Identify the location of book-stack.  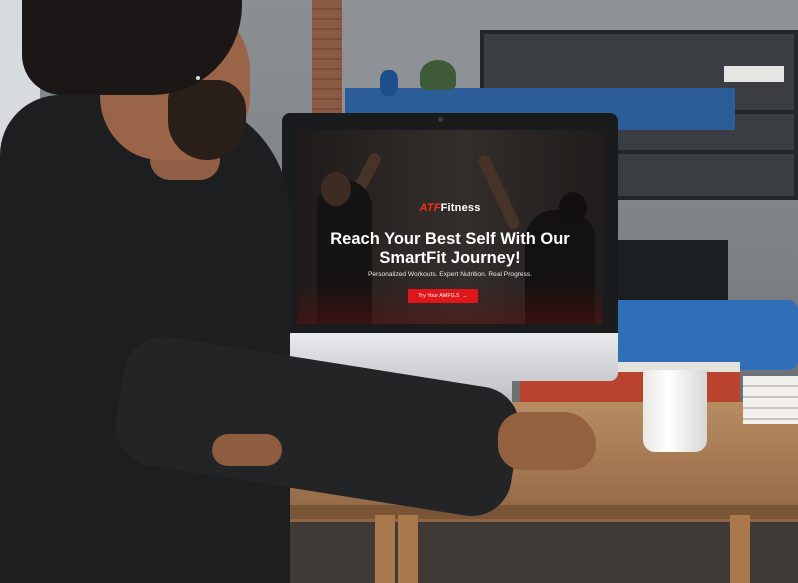
(770, 400).